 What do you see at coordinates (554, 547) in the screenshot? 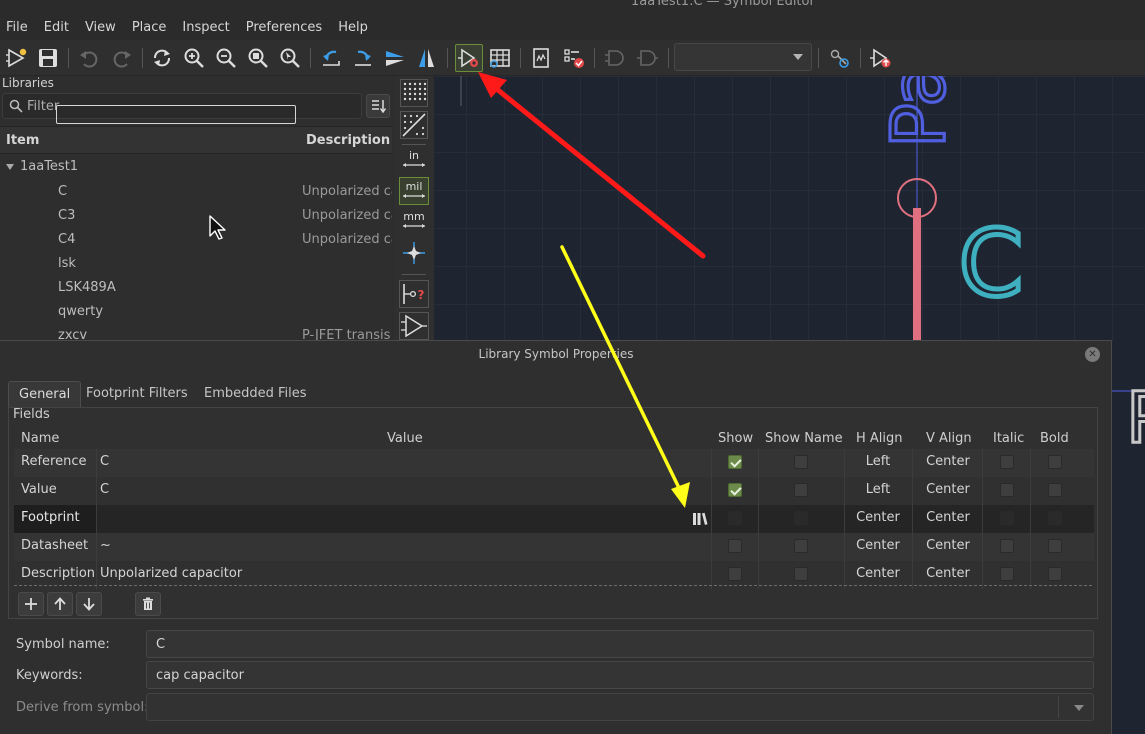
I see `table-row: Datasheet ~ Center Center` at bounding box center [554, 547].